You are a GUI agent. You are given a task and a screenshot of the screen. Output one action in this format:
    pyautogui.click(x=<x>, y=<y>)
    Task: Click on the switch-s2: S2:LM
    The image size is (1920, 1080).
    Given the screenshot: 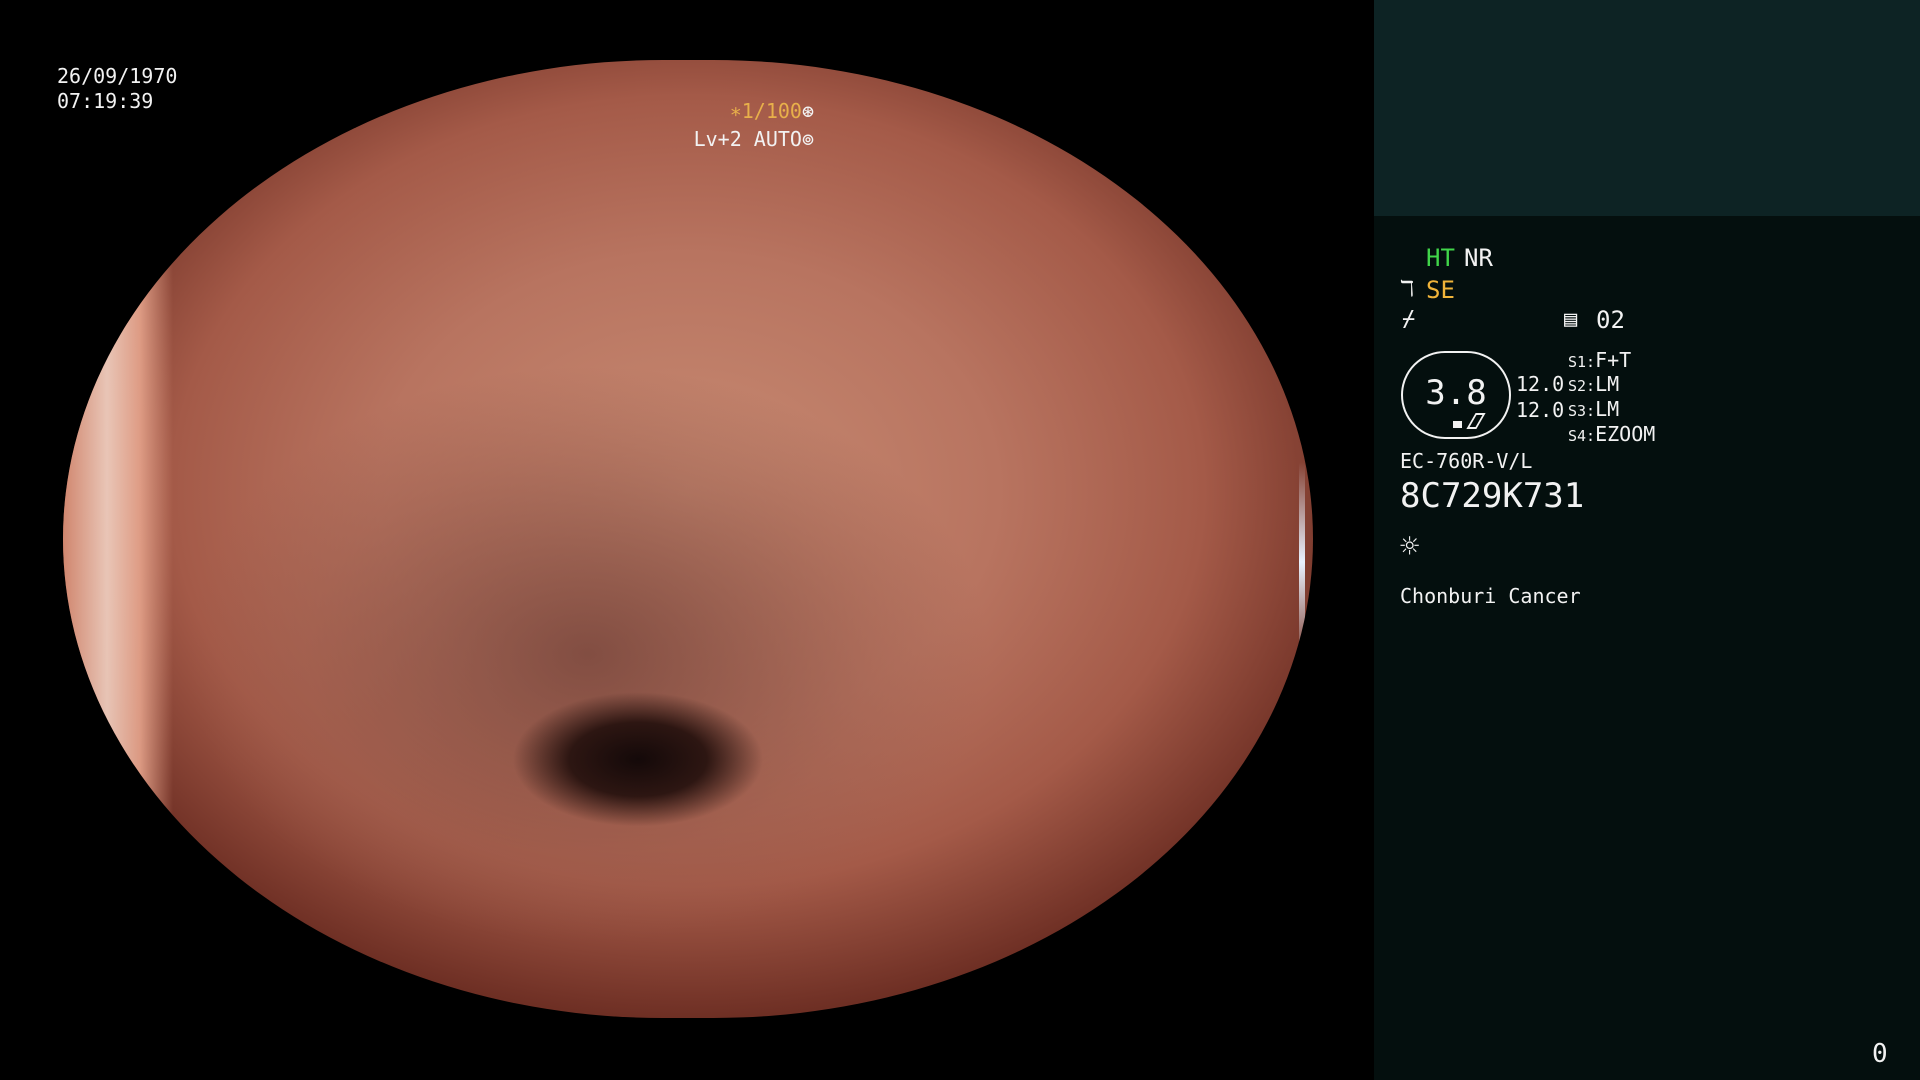 What is the action you would take?
    pyautogui.click(x=1593, y=385)
    